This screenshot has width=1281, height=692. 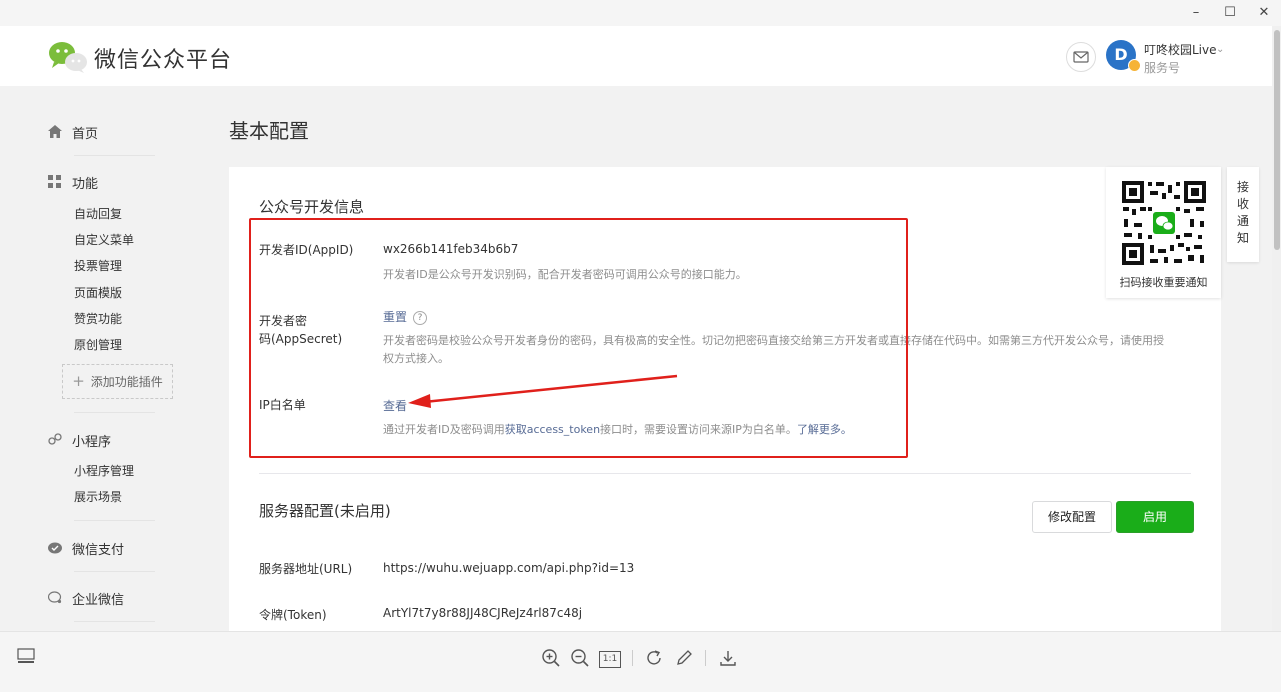 What do you see at coordinates (56, 441) in the screenshot?
I see `miniprogram-icon` at bounding box center [56, 441].